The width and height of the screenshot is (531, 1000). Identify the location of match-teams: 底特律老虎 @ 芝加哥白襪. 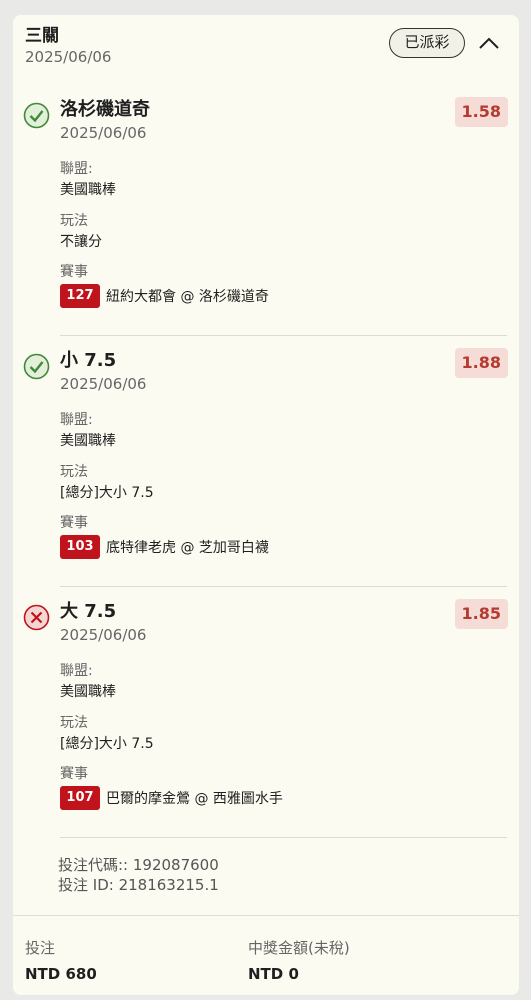
(187, 548).